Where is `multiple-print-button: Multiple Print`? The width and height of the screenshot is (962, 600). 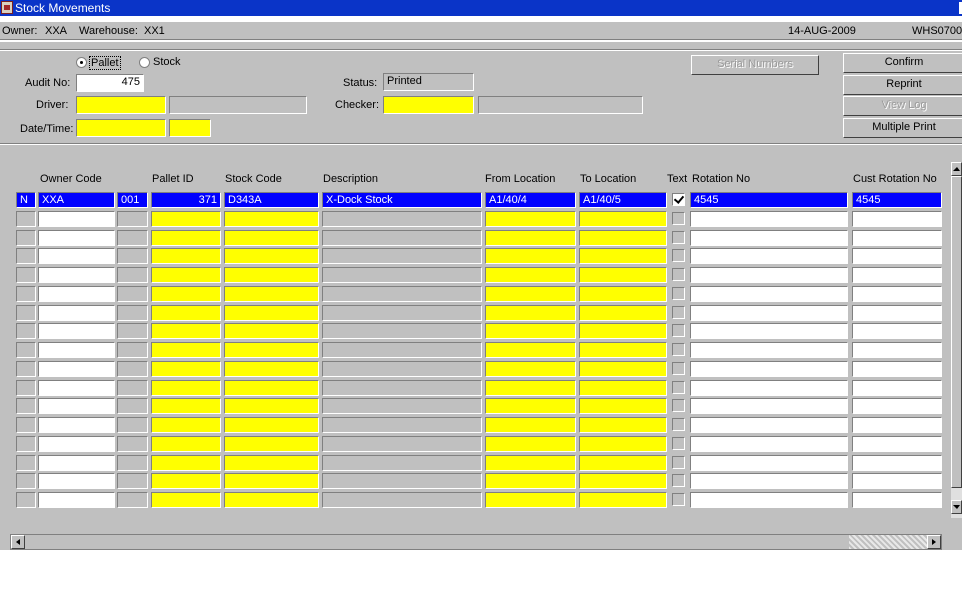 multiple-print-button: Multiple Print is located at coordinates (902, 128).